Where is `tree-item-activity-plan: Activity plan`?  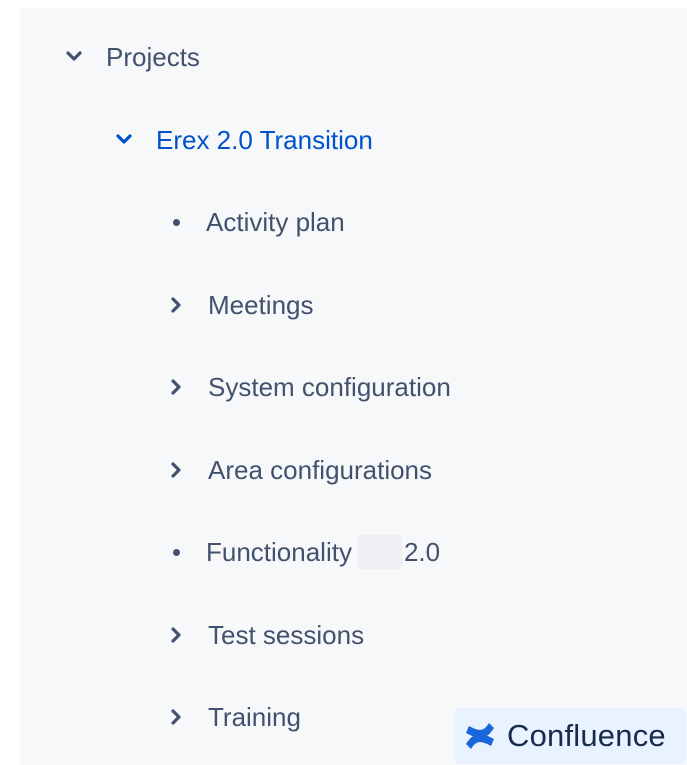 tree-item-activity-plan: Activity plan is located at coordinates (252, 222).